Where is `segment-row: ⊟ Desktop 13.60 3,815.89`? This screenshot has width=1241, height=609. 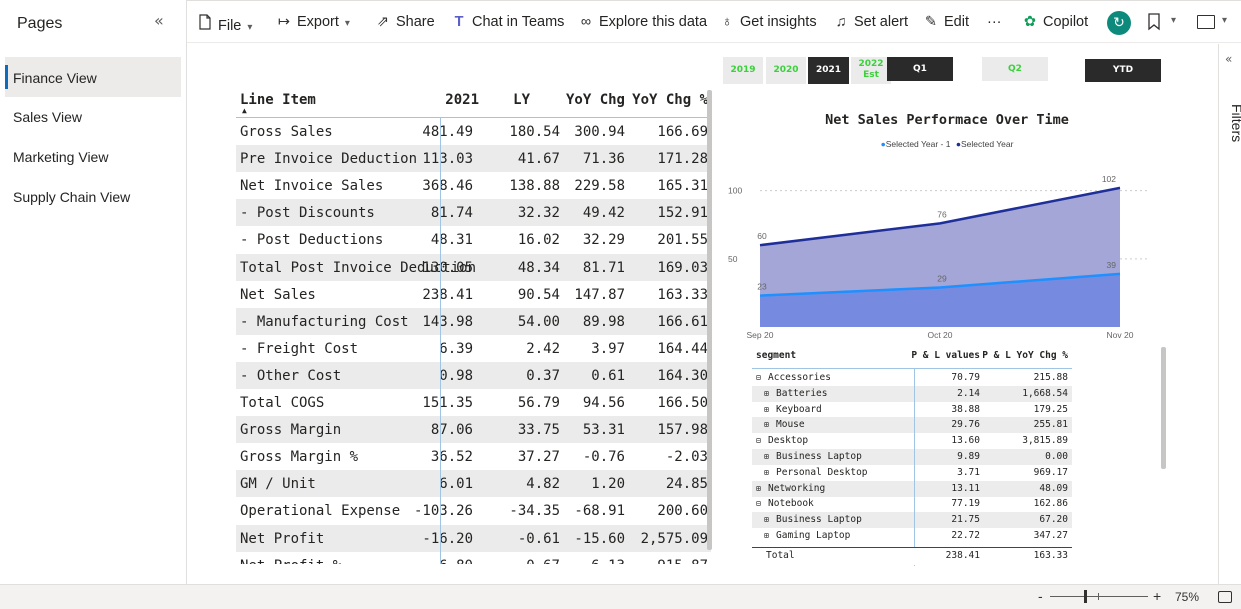 segment-row: ⊟ Desktop 13.60 3,815.89 is located at coordinates (912, 441).